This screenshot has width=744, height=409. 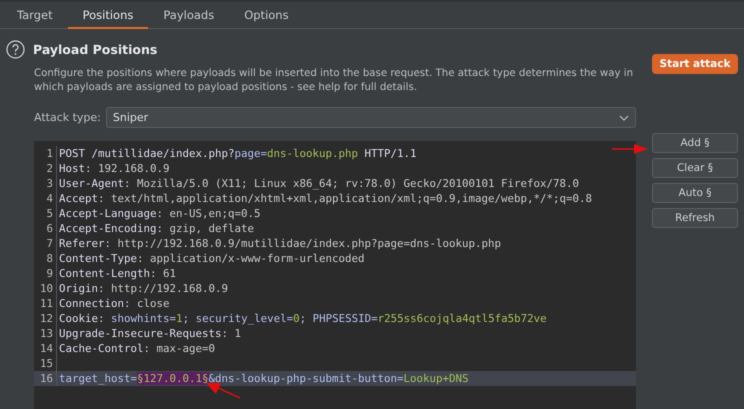 I want to click on pointer-arrow, so click(x=630, y=149).